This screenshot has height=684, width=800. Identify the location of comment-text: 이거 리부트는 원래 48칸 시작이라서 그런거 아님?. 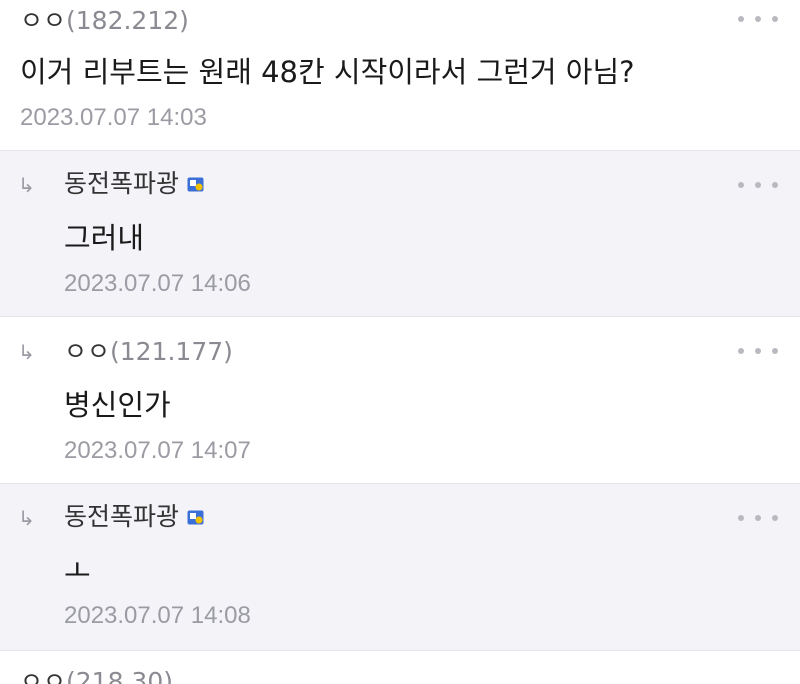
(327, 72).